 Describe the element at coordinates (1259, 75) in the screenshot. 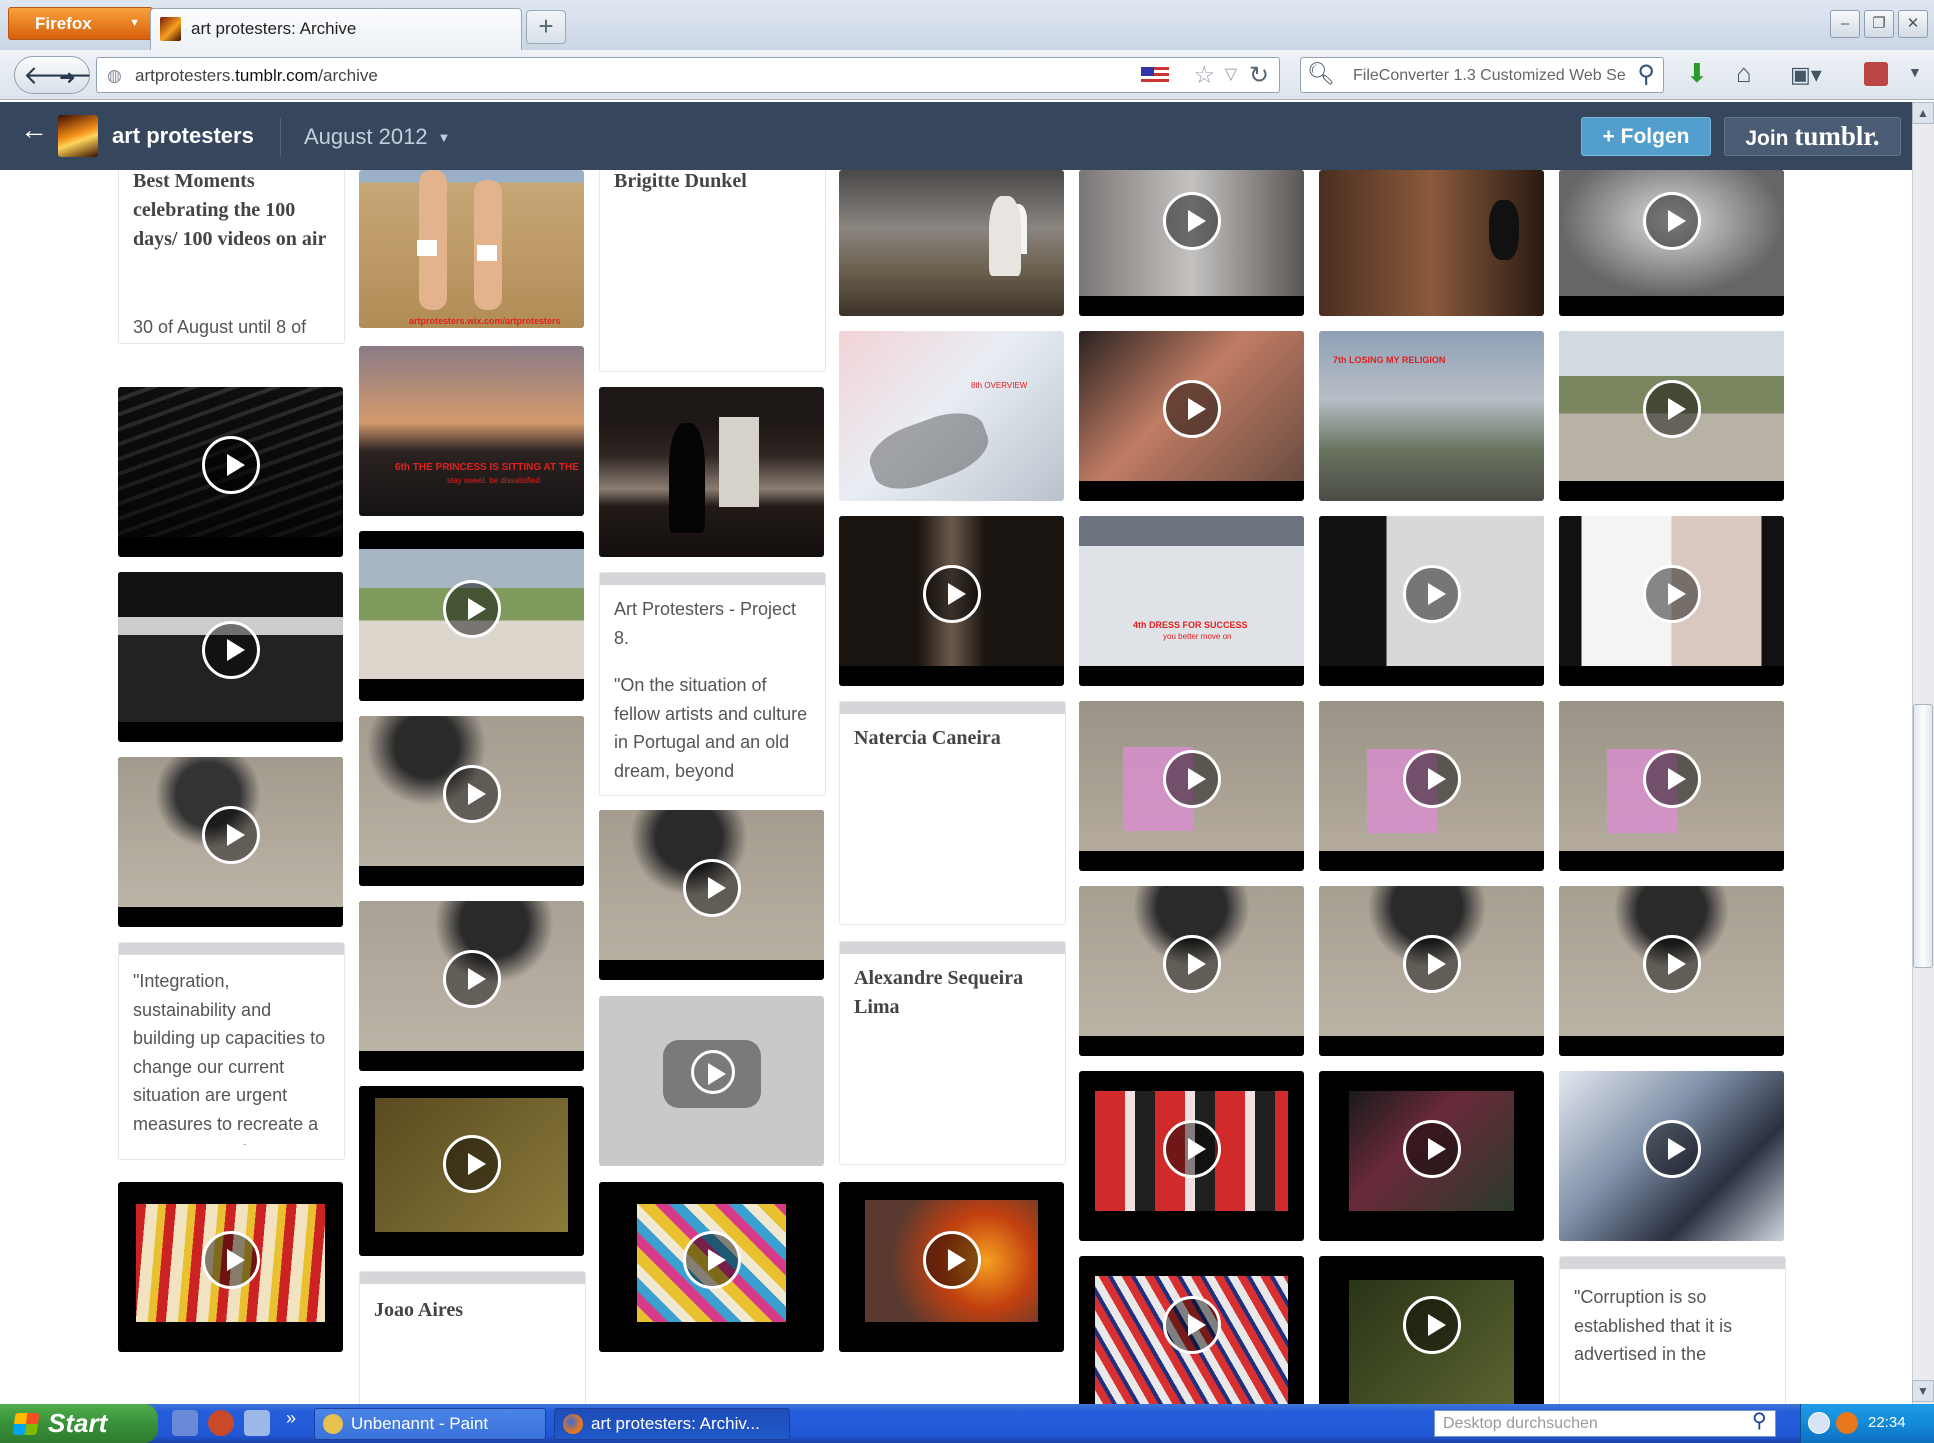

I see `reload-icon: ↻` at that location.